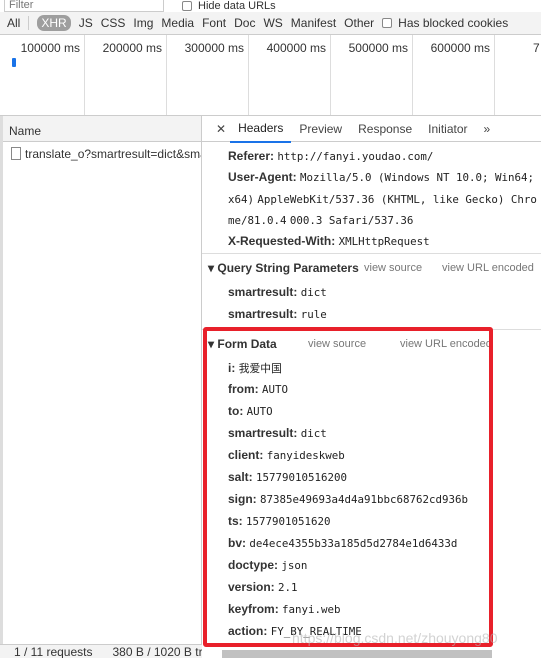 This screenshot has width=541, height=658. I want to click on param-value: dict, so click(313, 292).